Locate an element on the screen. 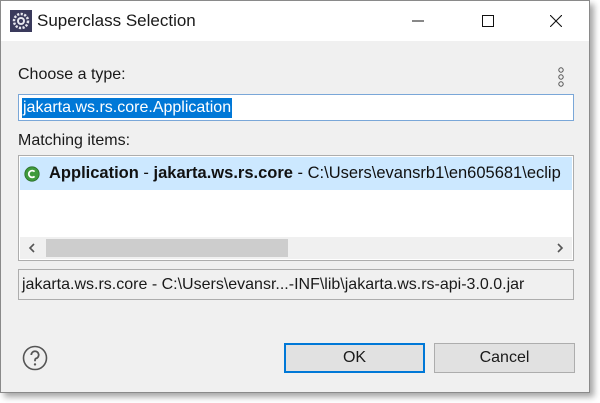  chevron-left-icon is located at coordinates (31, 248).